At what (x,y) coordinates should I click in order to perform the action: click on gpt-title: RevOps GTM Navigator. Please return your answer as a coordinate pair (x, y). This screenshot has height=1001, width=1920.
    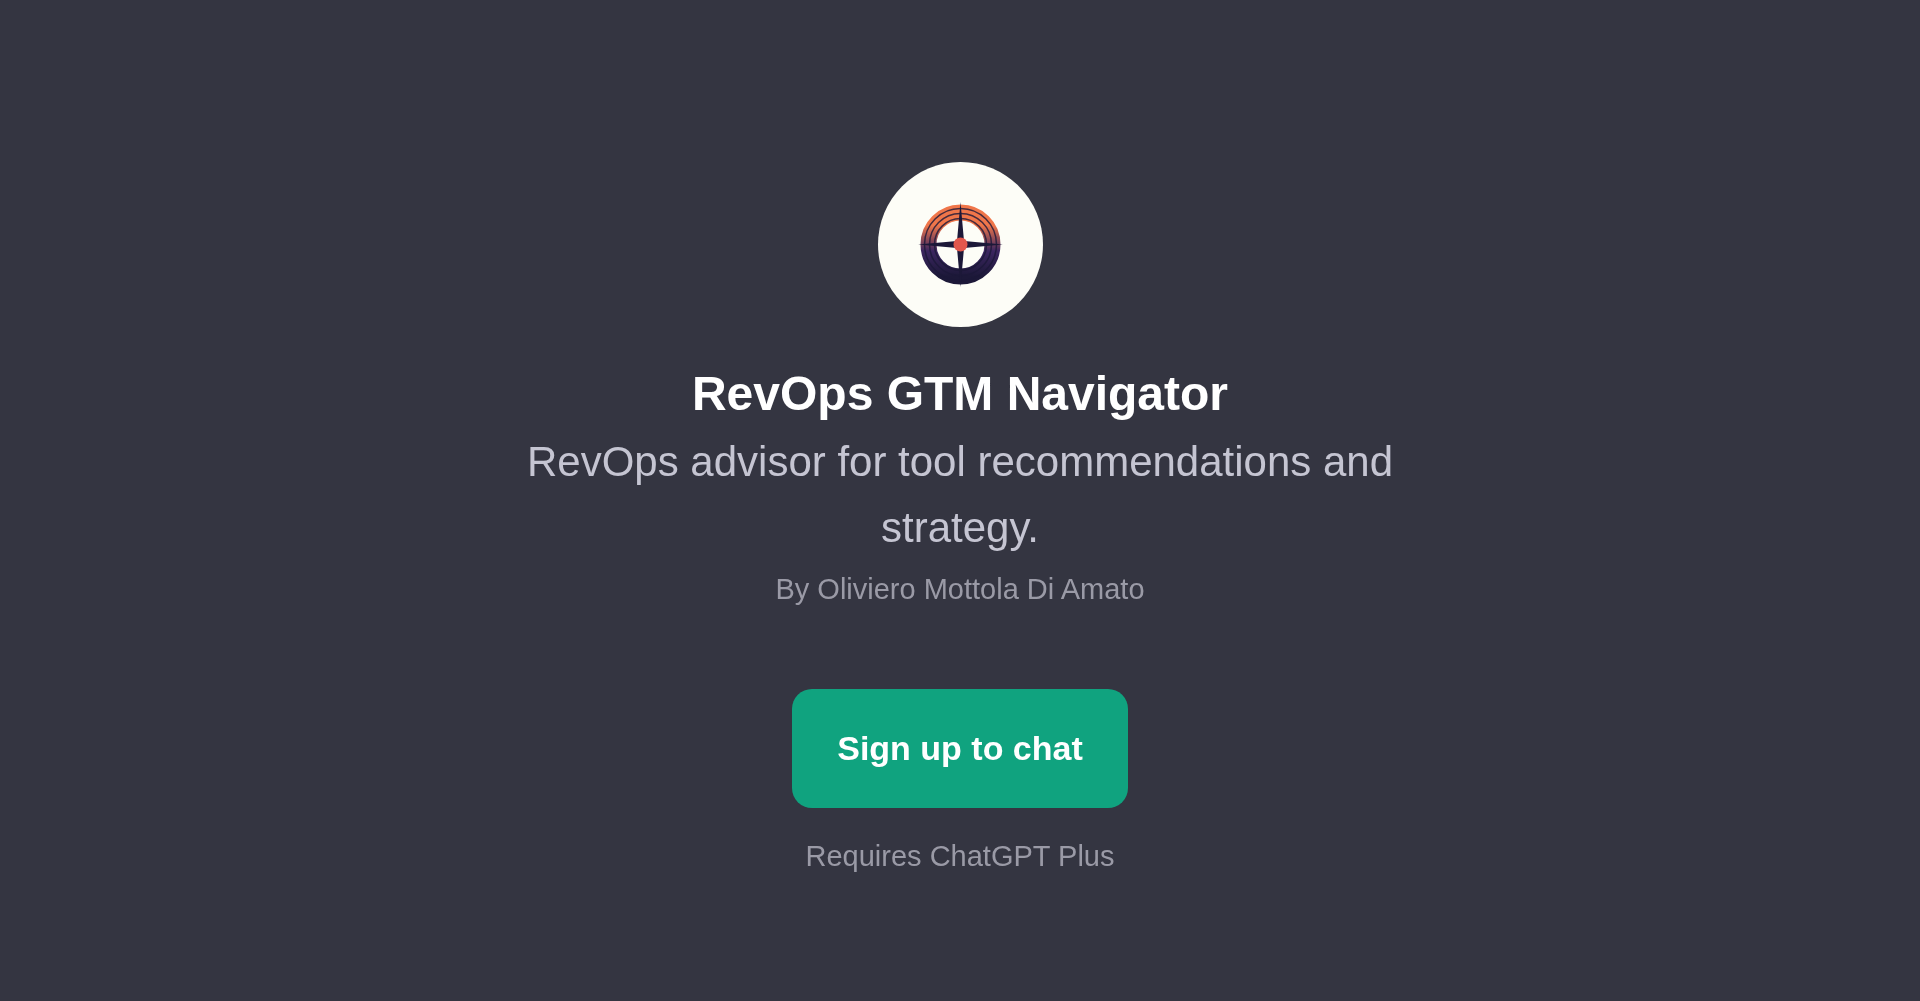
    Looking at the image, I should click on (960, 394).